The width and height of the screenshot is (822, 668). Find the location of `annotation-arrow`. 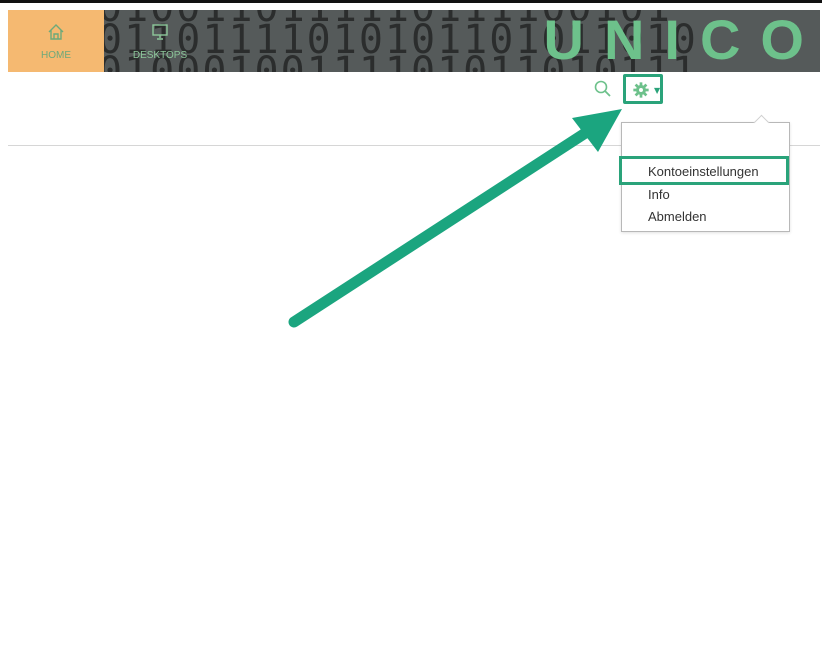

annotation-arrow is located at coordinates (455, 218).